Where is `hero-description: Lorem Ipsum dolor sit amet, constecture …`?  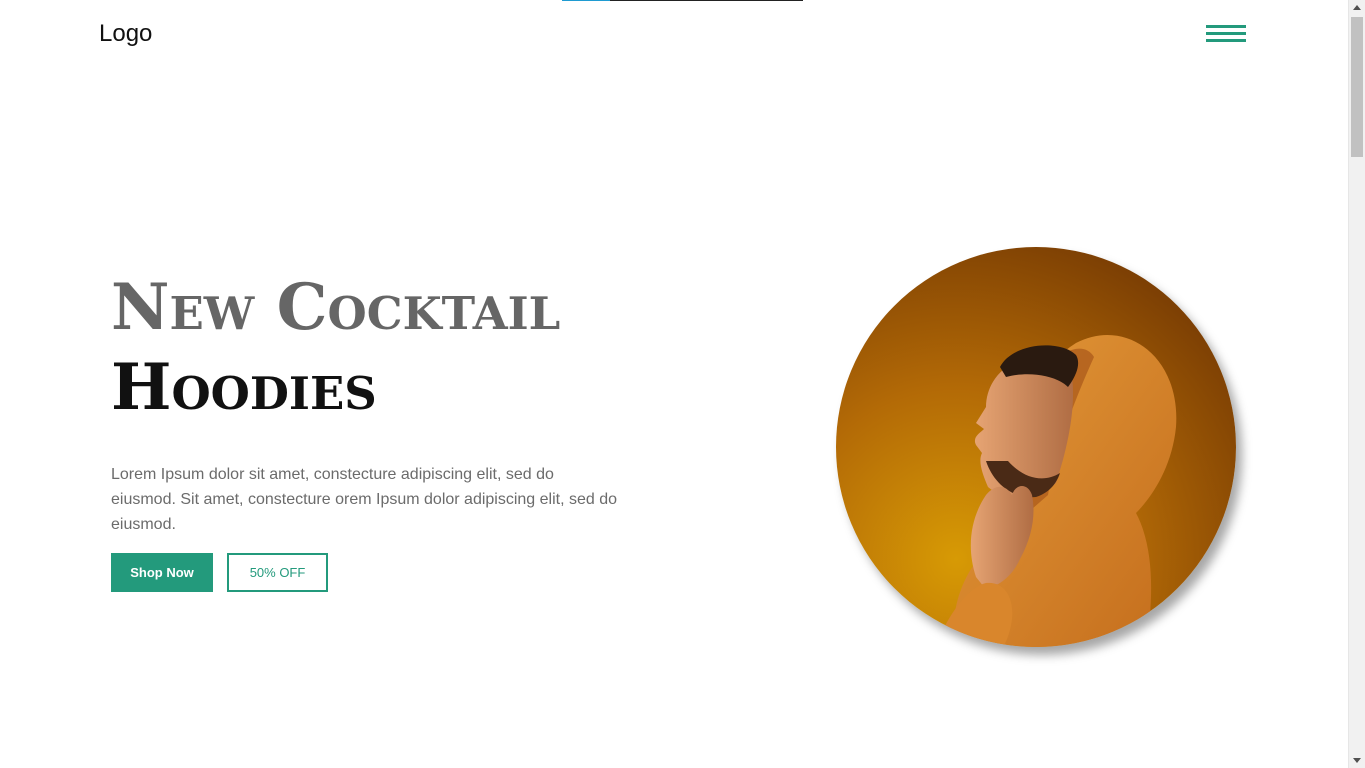
hero-description: Lorem Ipsum dolor sit amet, constecture … is located at coordinates (364, 499).